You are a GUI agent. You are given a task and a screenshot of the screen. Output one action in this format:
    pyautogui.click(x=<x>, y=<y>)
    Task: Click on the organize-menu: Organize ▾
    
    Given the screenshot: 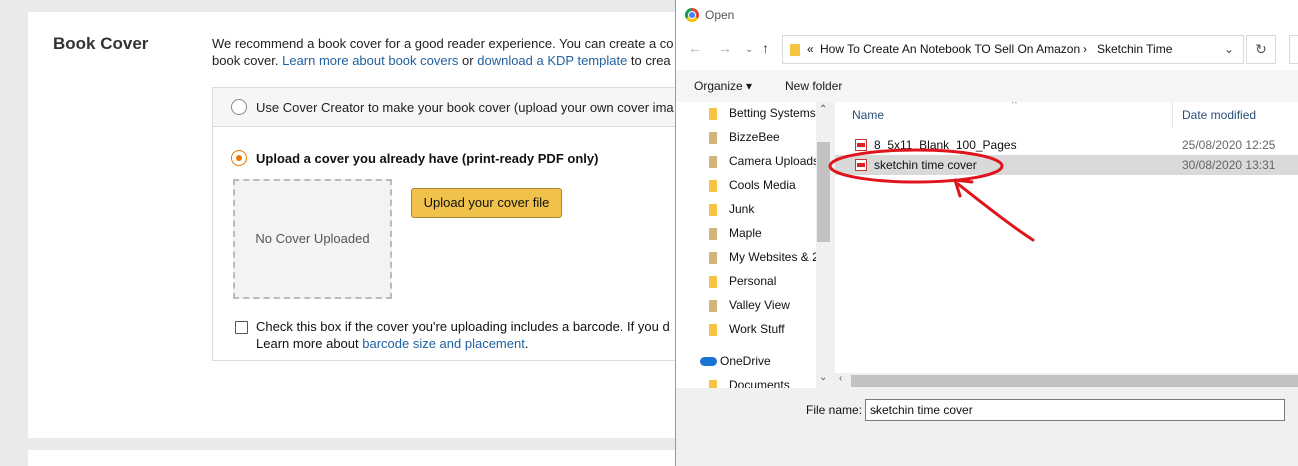 What is the action you would take?
    pyautogui.click(x=723, y=86)
    